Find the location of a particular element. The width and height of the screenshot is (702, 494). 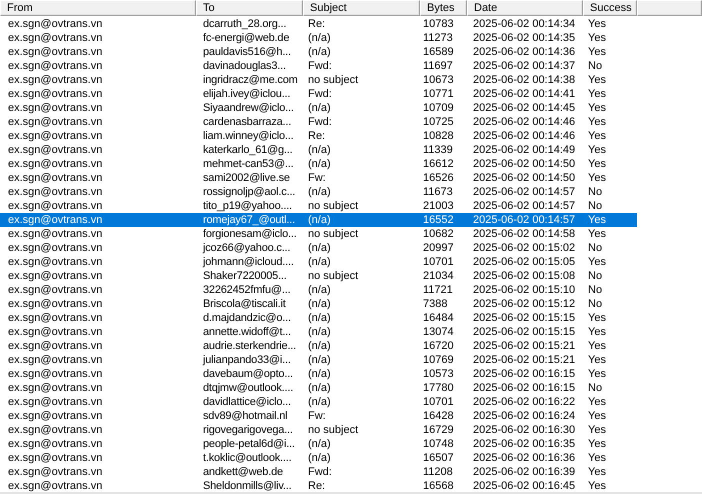

table-row: ex.sgn@ovtrans.vn d.majdandzic@o... (n/a) 16484 2025-06-02 00:15:15 Yes is located at coordinates (318, 318).